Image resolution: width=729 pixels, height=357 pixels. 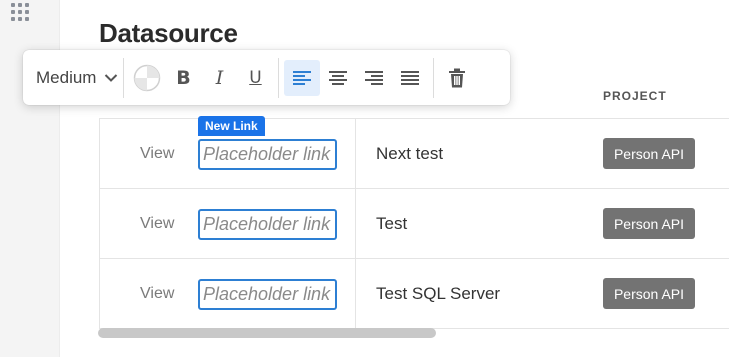 I want to click on align-justify-icon, so click(x=410, y=77).